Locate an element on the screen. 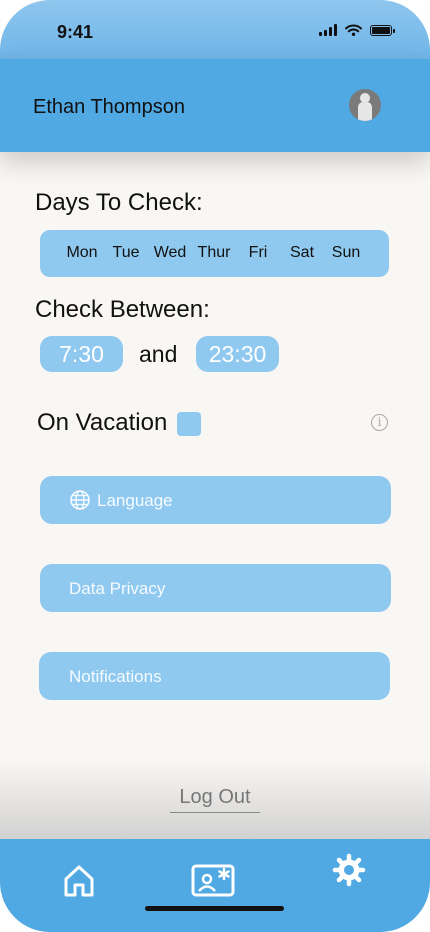 The height and width of the screenshot is (932, 430). days-selector: Mon Tue Wed Thur Fri Sat Sun is located at coordinates (214, 253).